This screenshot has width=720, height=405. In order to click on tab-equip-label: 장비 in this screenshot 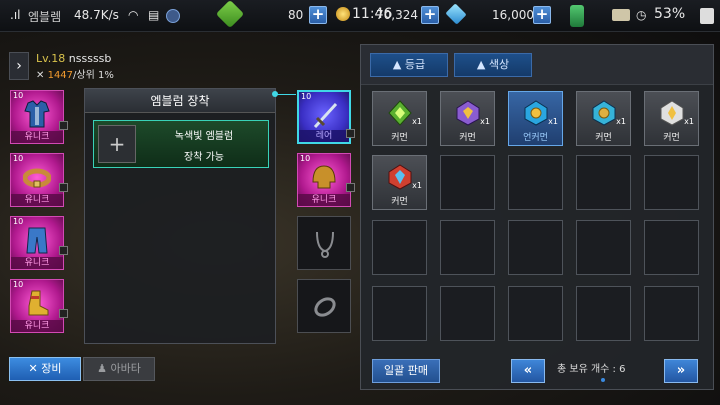, I will do `click(51, 368)`.